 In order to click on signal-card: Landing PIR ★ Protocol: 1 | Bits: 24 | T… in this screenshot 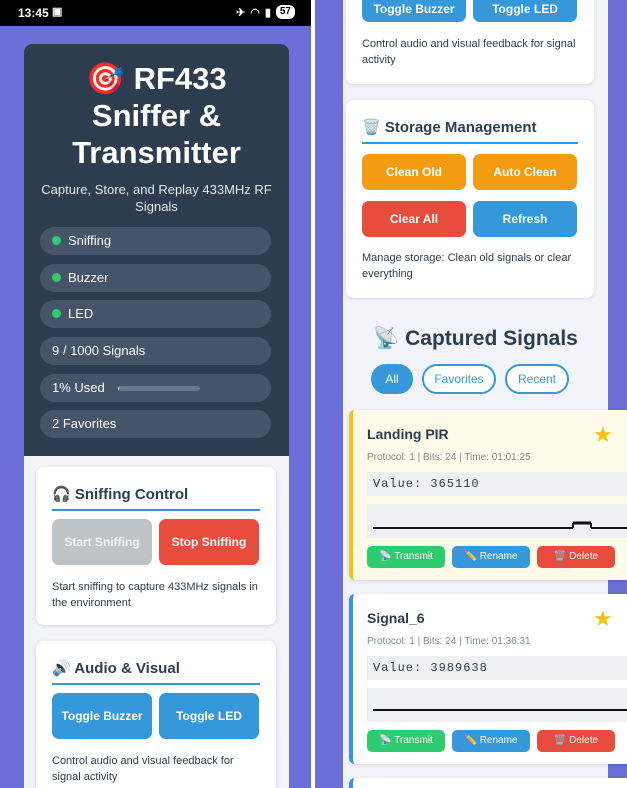, I will do `click(488, 495)`.